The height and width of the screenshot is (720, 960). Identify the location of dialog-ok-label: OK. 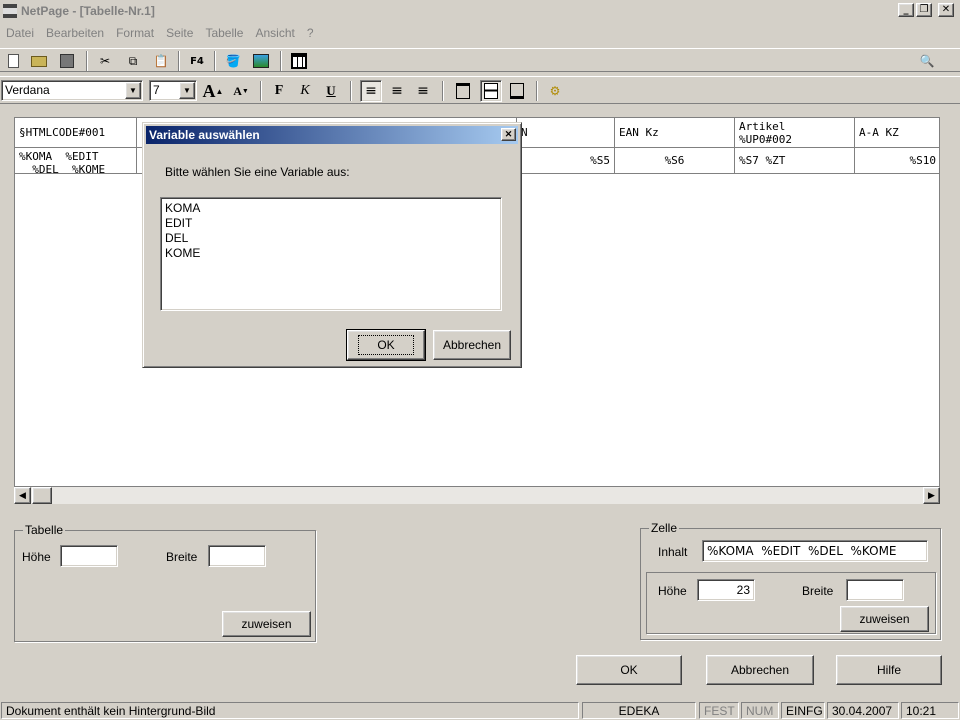
(386, 345).